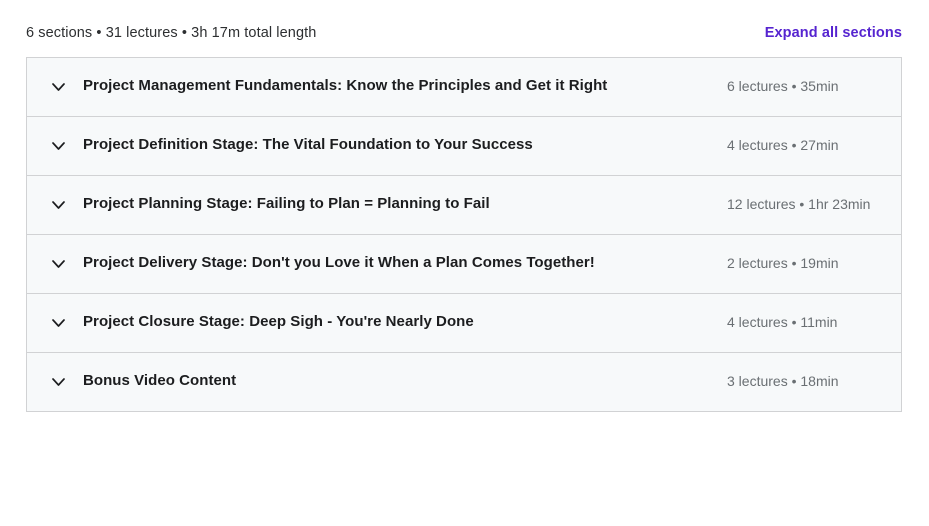 Image resolution: width=929 pixels, height=526 pixels. What do you see at coordinates (782, 322) in the screenshot?
I see `section-meta: 4 lectures • 11min` at bounding box center [782, 322].